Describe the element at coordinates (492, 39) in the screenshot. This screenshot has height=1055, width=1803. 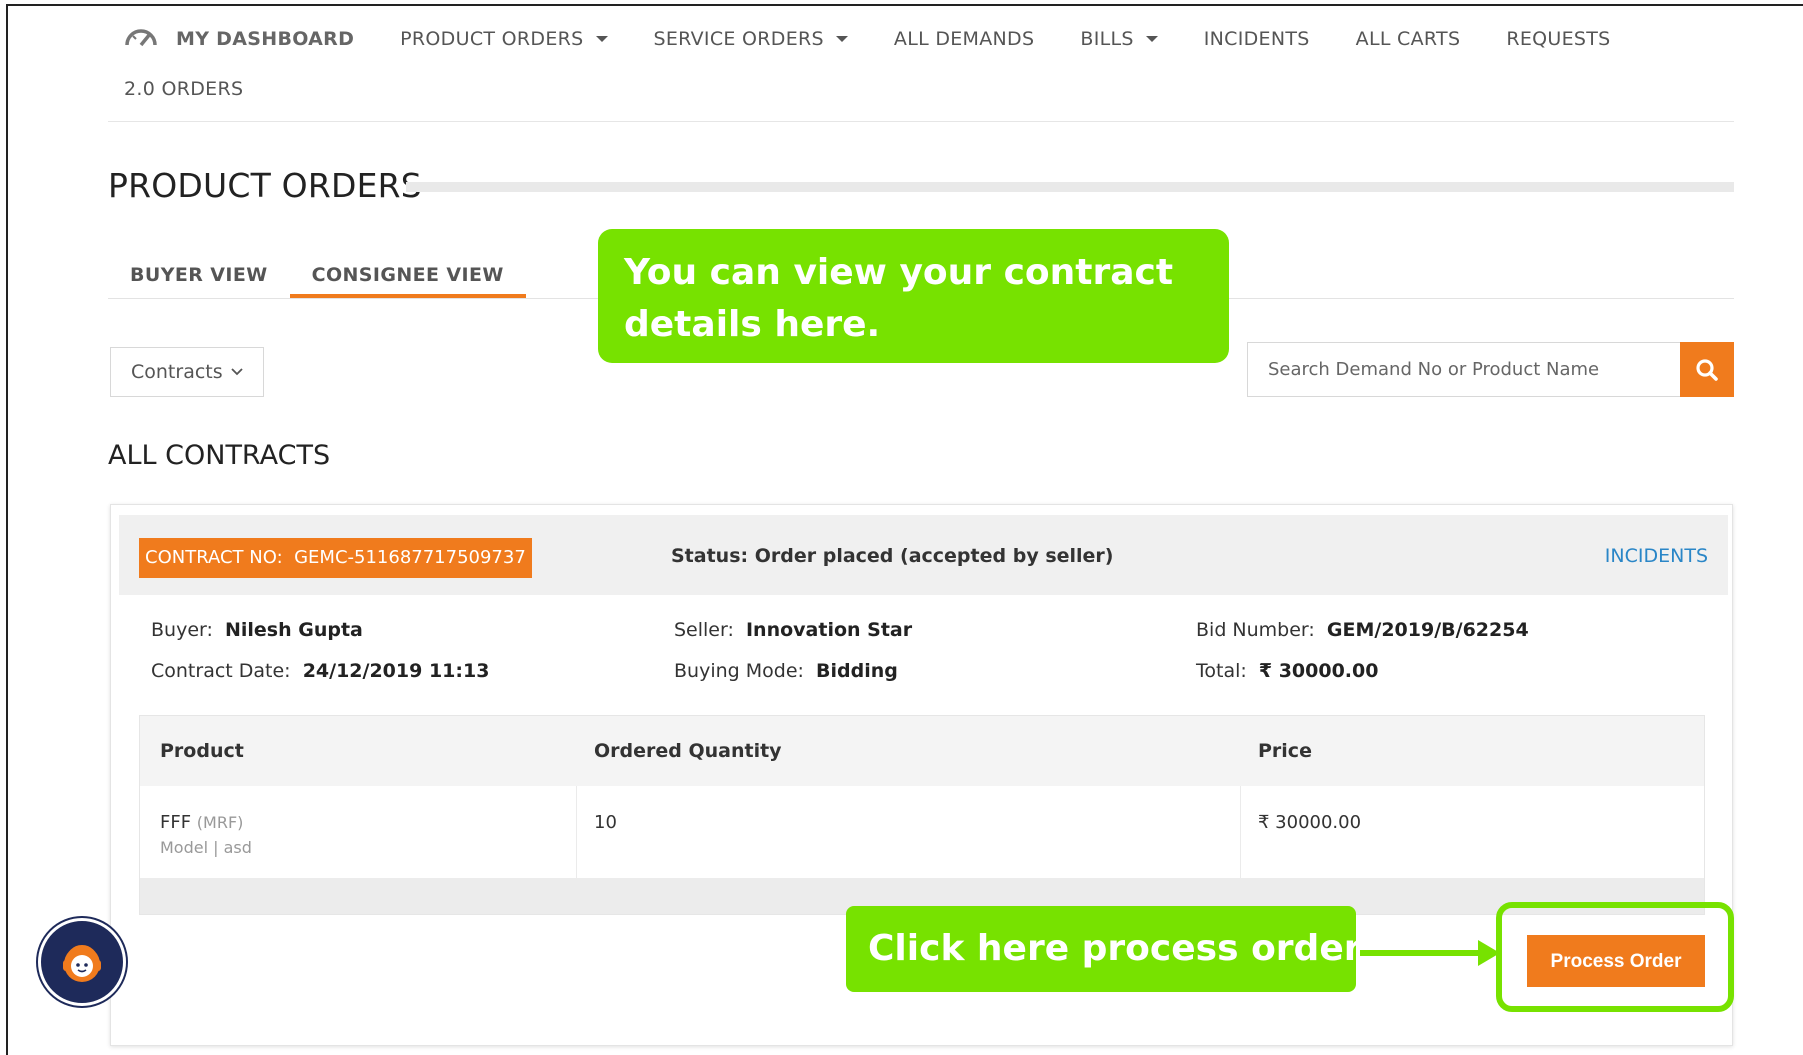
I see `nav-label: PRODUCT ORDERS` at that location.